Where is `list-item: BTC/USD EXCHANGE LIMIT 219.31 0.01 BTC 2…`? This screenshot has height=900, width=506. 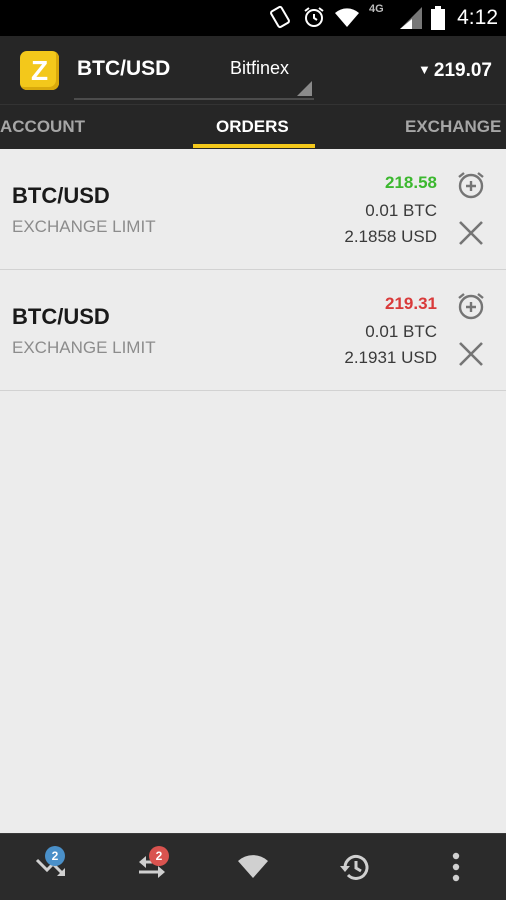
list-item: BTC/USD EXCHANGE LIMIT 219.31 0.01 BTC 2… is located at coordinates (253, 330).